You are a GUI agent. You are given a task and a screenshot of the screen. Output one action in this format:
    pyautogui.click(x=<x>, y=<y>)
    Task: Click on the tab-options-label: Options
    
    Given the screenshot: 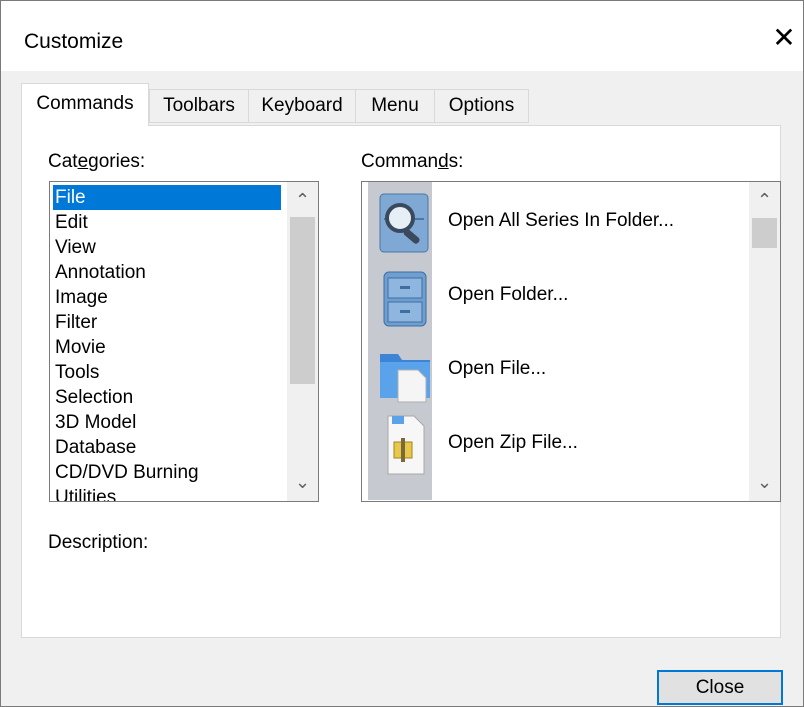 What is the action you would take?
    pyautogui.click(x=481, y=105)
    